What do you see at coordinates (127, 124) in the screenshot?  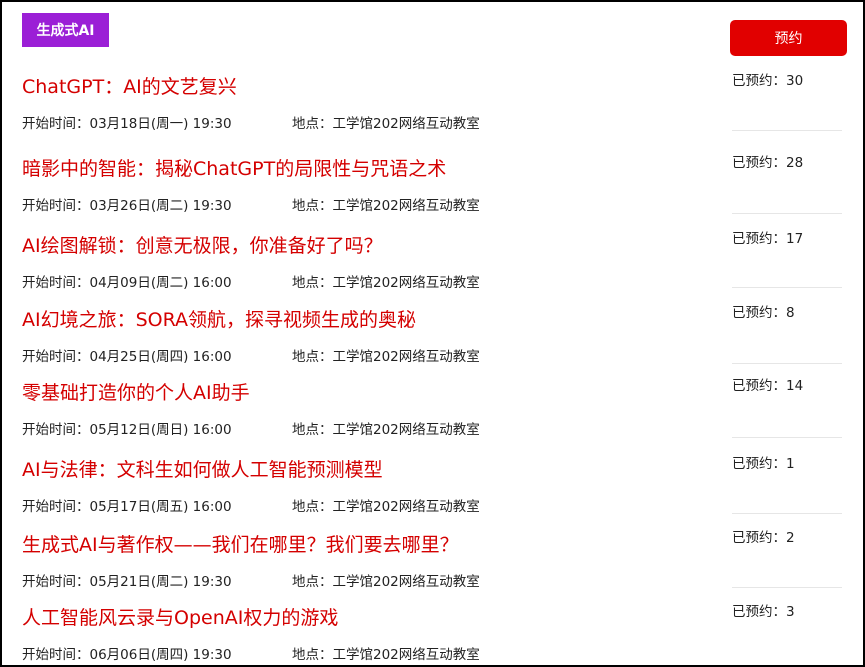 I see `event-start-time: 开始时间：03月18日(周一) 19:30` at bounding box center [127, 124].